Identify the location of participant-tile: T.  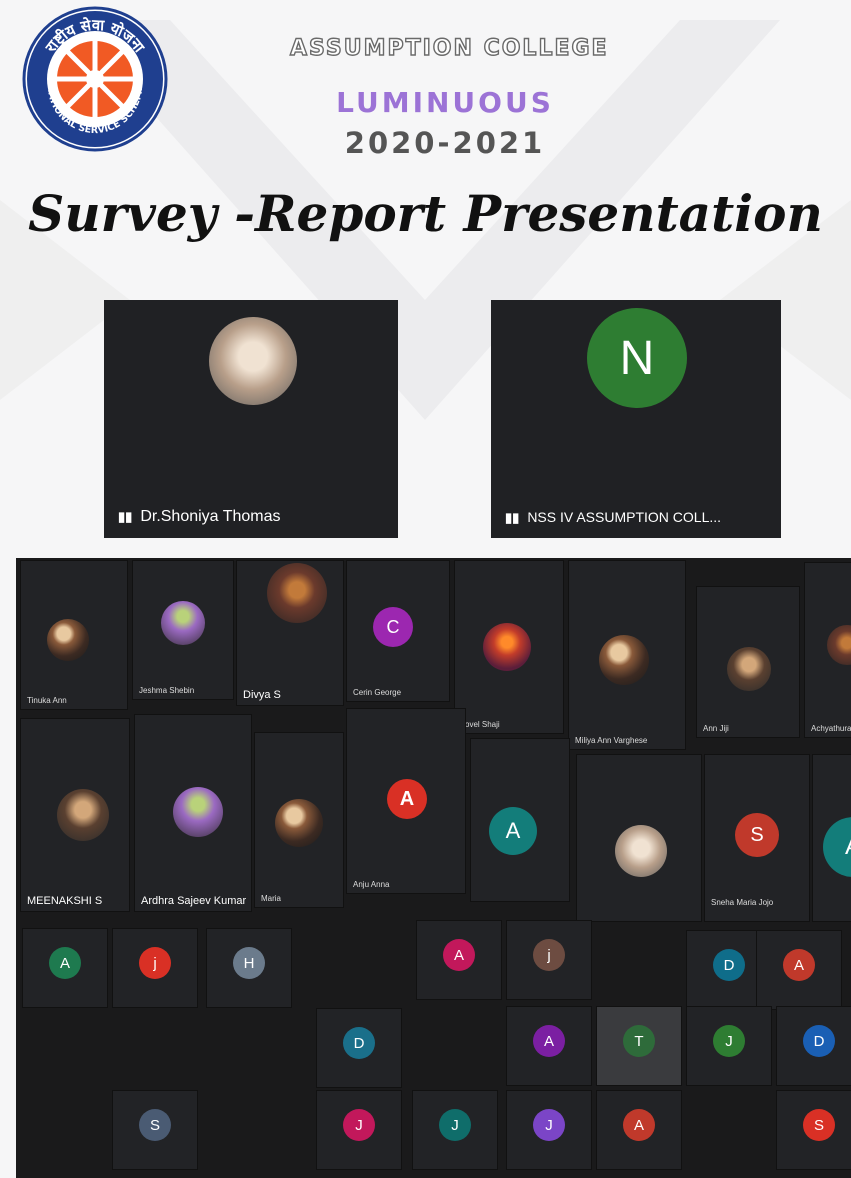
(639, 1046).